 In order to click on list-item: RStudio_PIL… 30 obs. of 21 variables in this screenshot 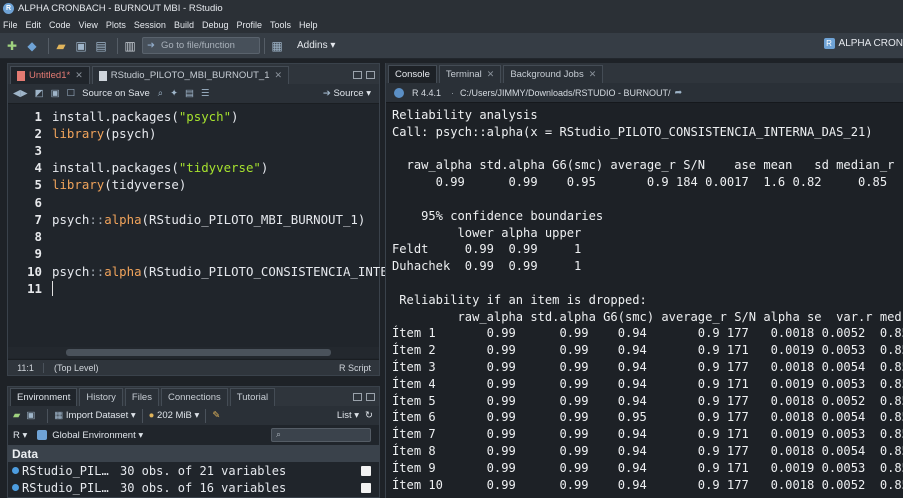, I will do `click(193, 470)`.